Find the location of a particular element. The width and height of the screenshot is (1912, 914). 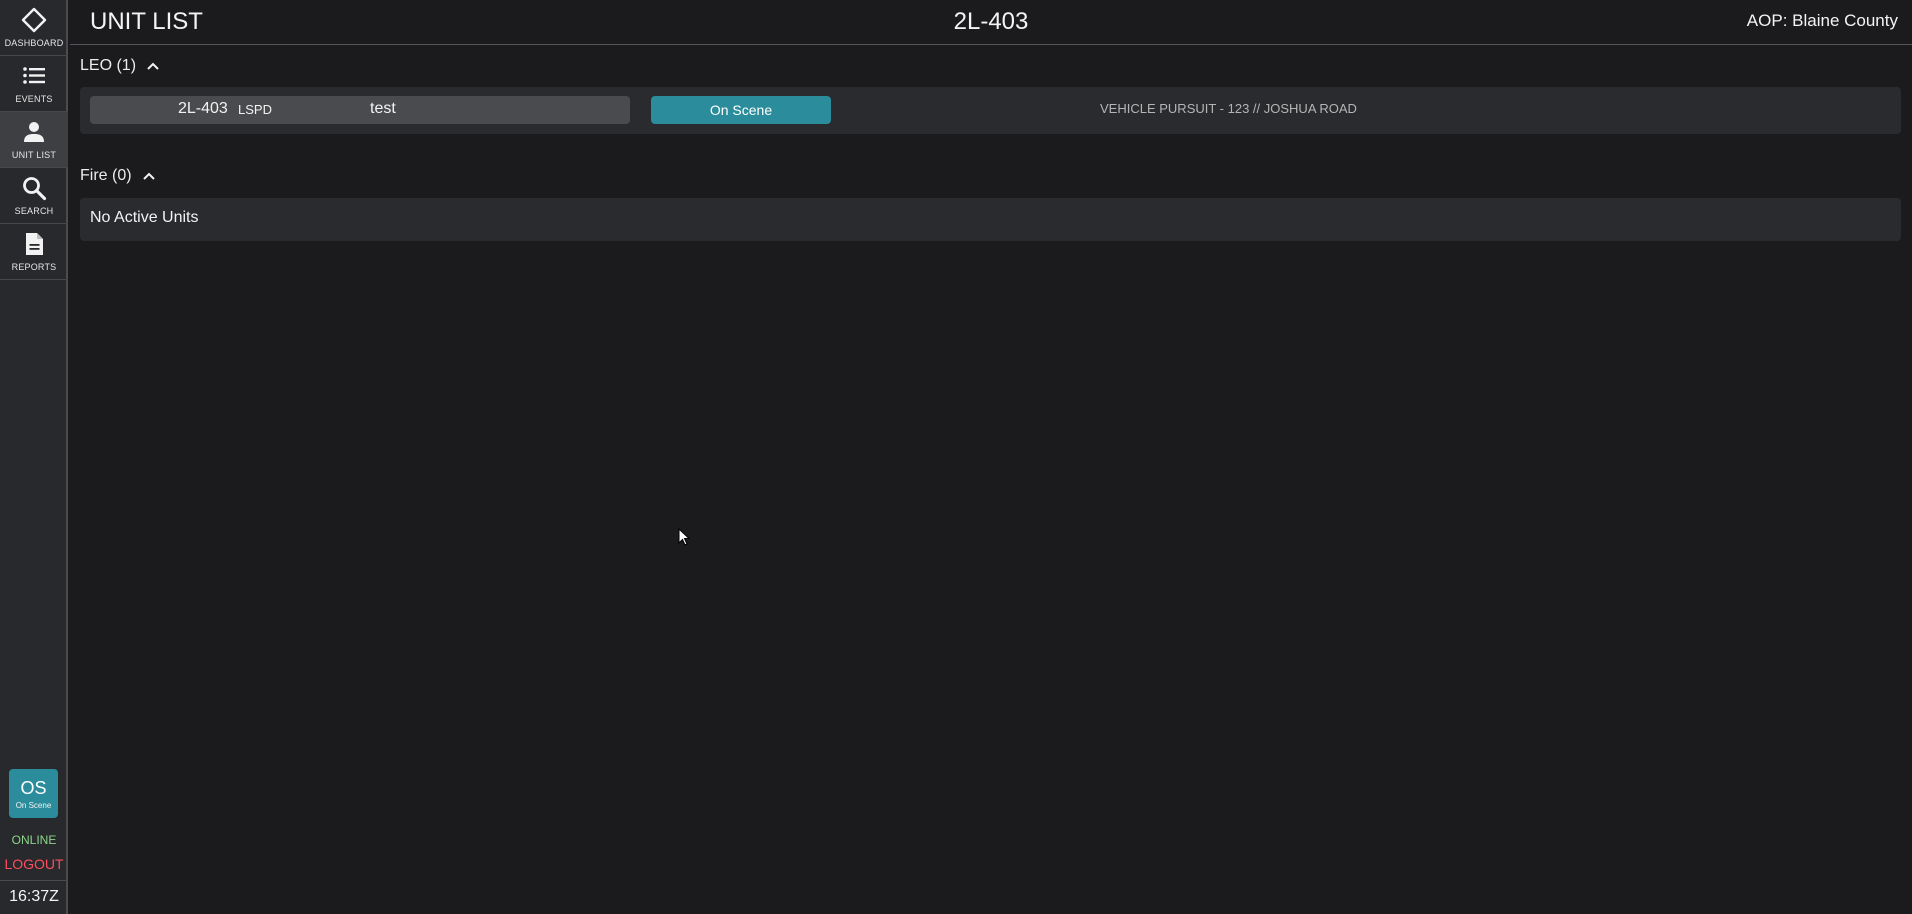

empty-state-text: No Active Units is located at coordinates (144, 217).